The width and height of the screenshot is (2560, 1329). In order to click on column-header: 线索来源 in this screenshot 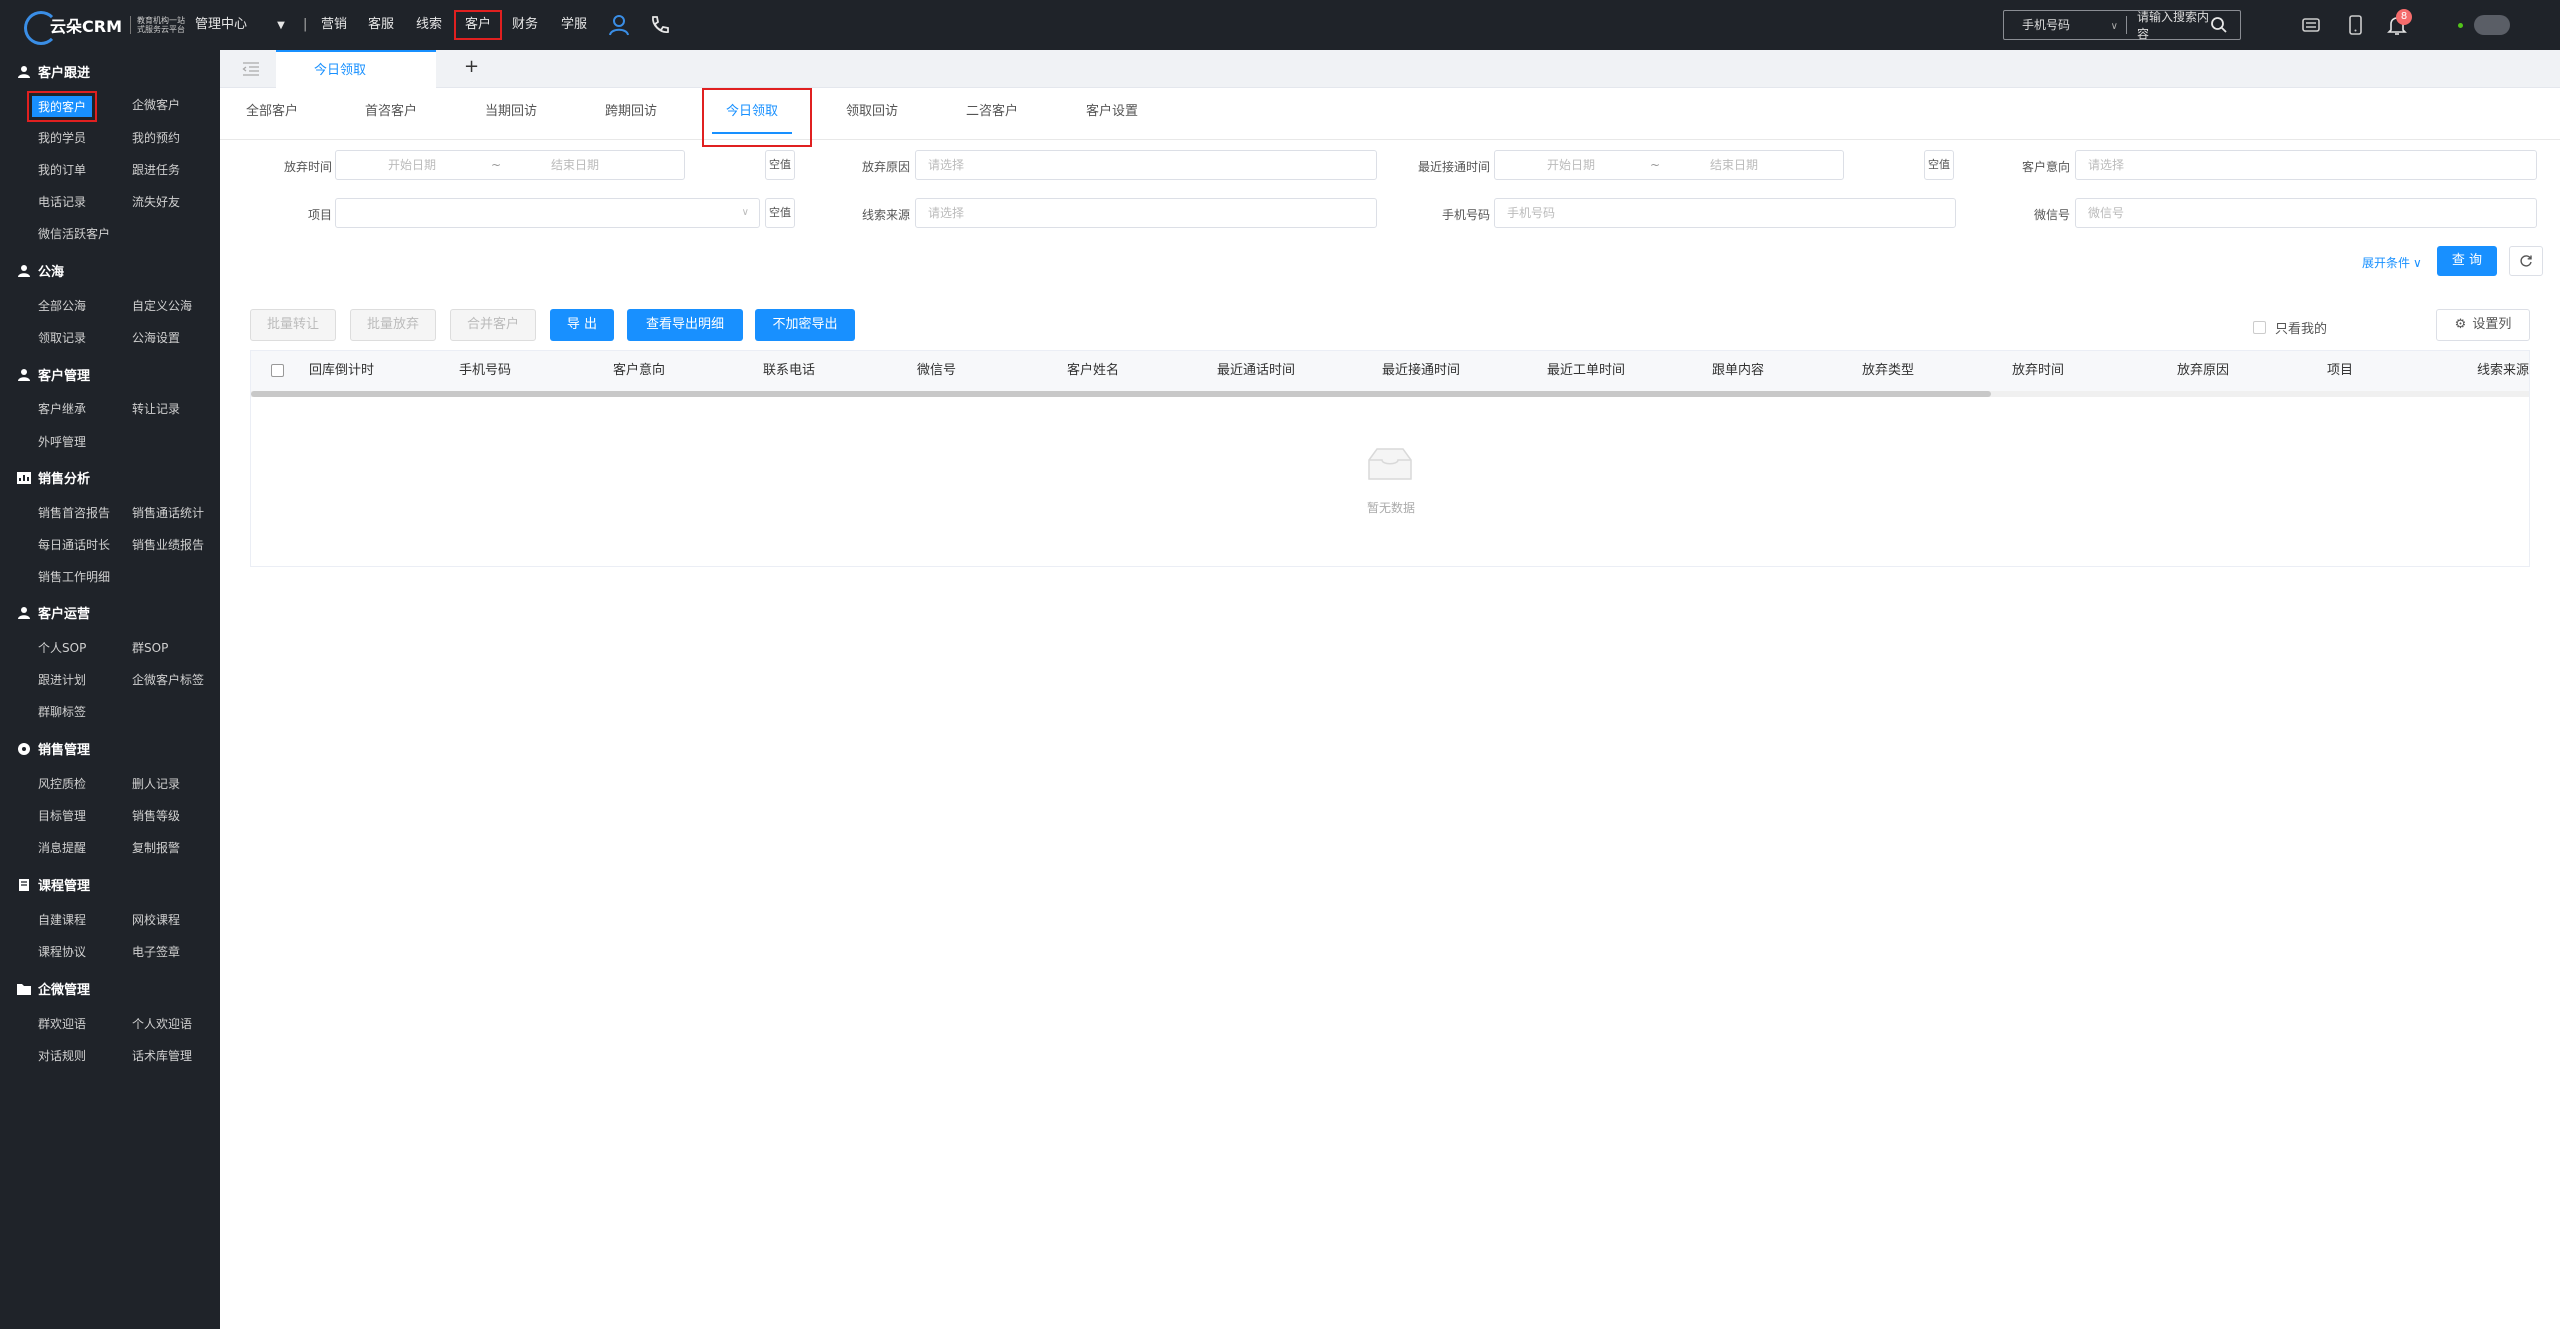, I will do `click(2503, 371)`.